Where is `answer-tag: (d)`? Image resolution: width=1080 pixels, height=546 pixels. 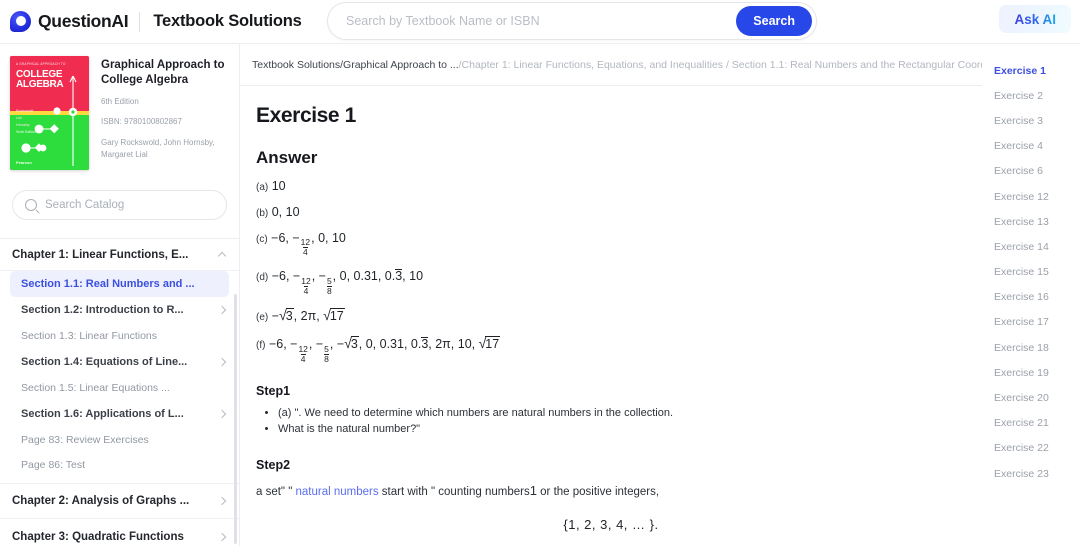
answer-tag: (d) is located at coordinates (262, 278).